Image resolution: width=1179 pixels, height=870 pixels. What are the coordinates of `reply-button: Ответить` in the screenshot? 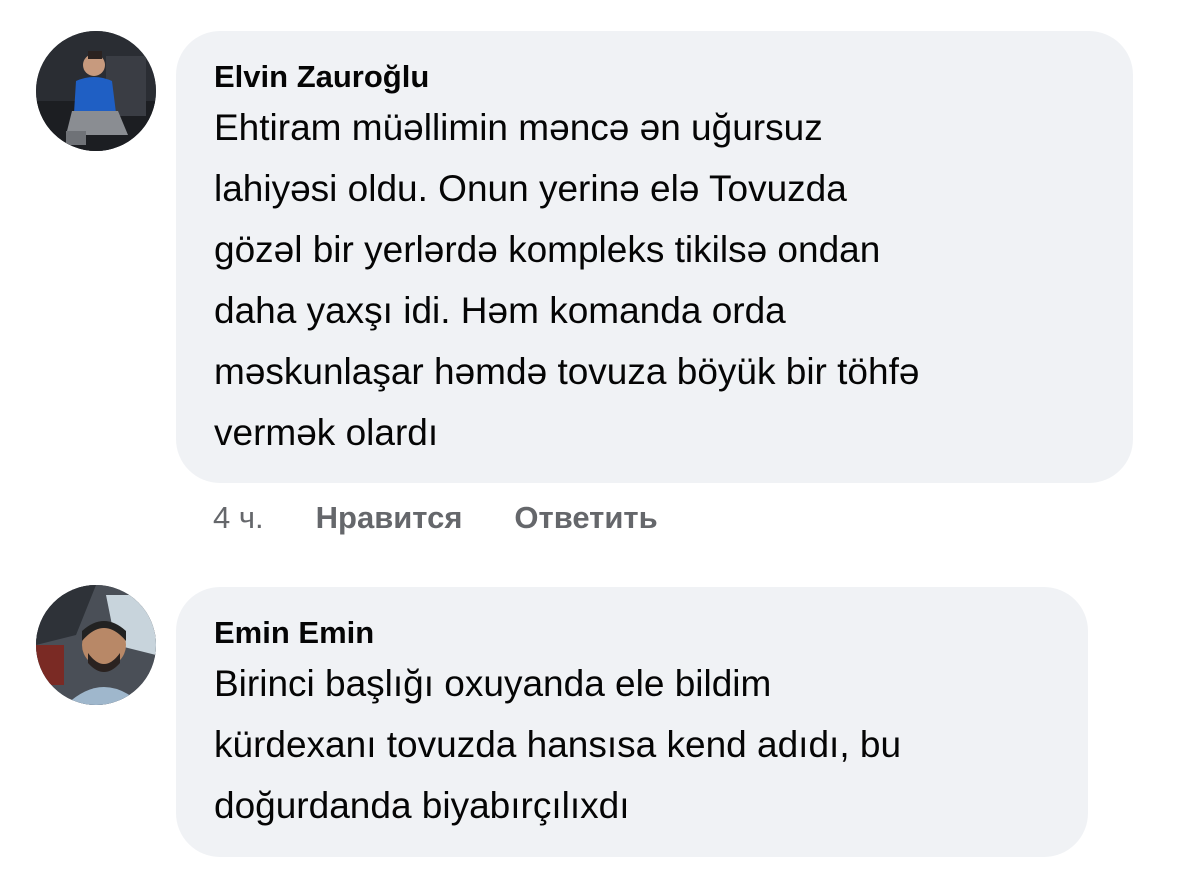 It's located at (585, 518).